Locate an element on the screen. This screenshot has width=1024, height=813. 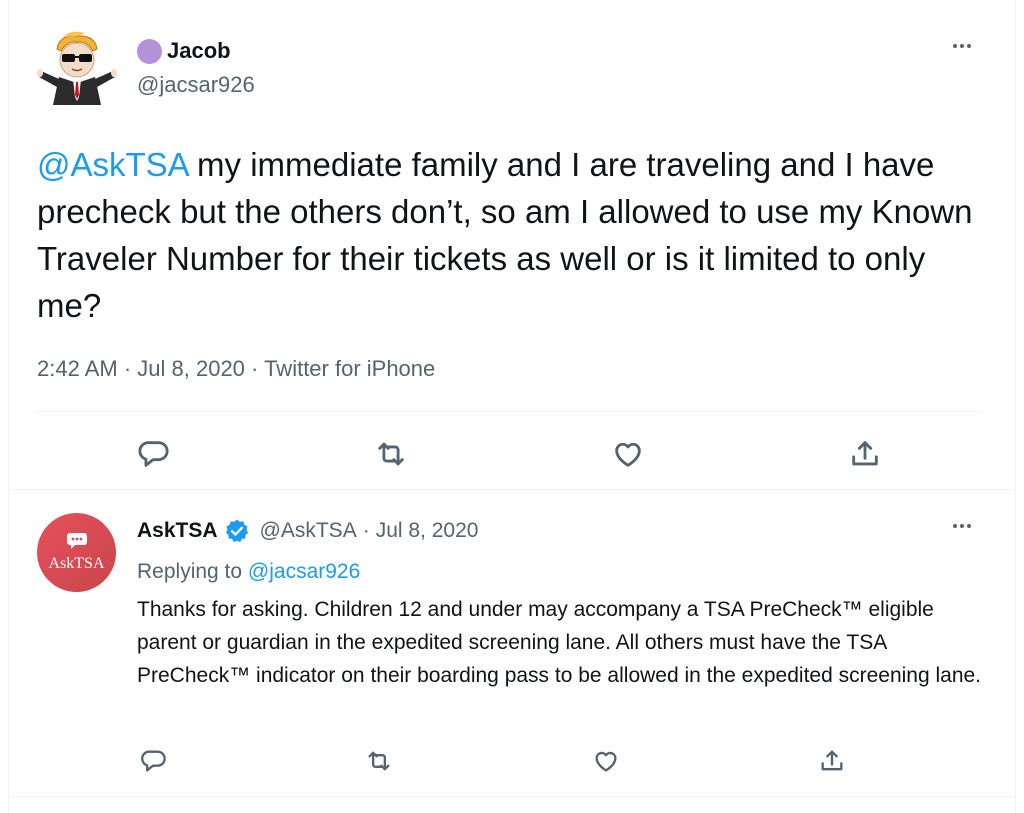
author-name-row: Jacob is located at coordinates (184, 51).